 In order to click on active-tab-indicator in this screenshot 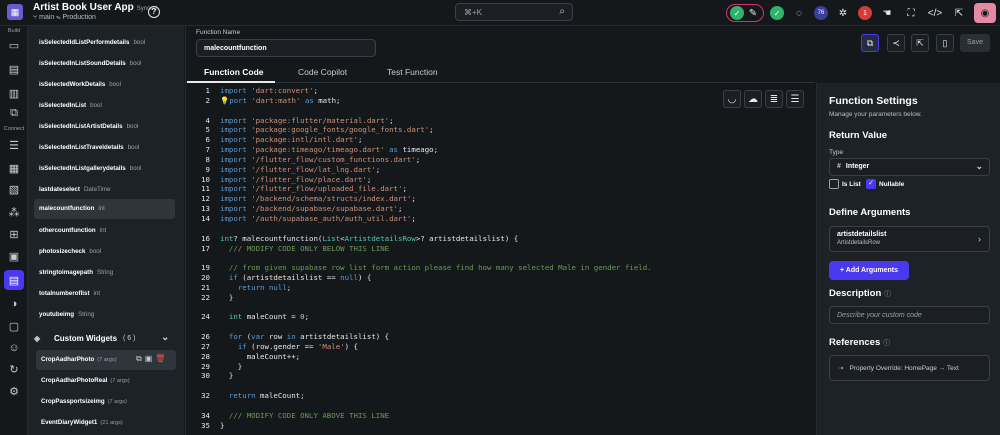, I will do `click(231, 82)`.